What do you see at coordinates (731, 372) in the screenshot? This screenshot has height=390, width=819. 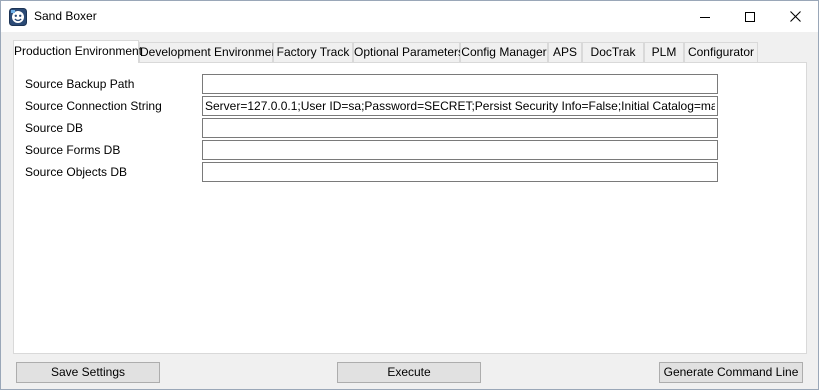 I see `generate-command-line-button: Generate Command Line` at bounding box center [731, 372].